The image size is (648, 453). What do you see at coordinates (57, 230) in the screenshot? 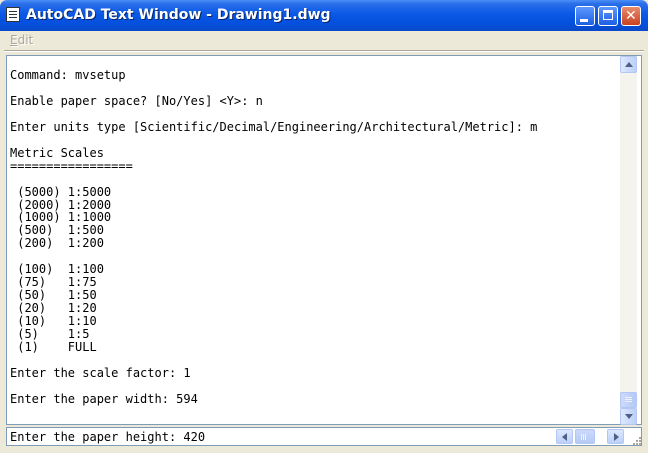
I see `history-line: (500) 1:500` at bounding box center [57, 230].